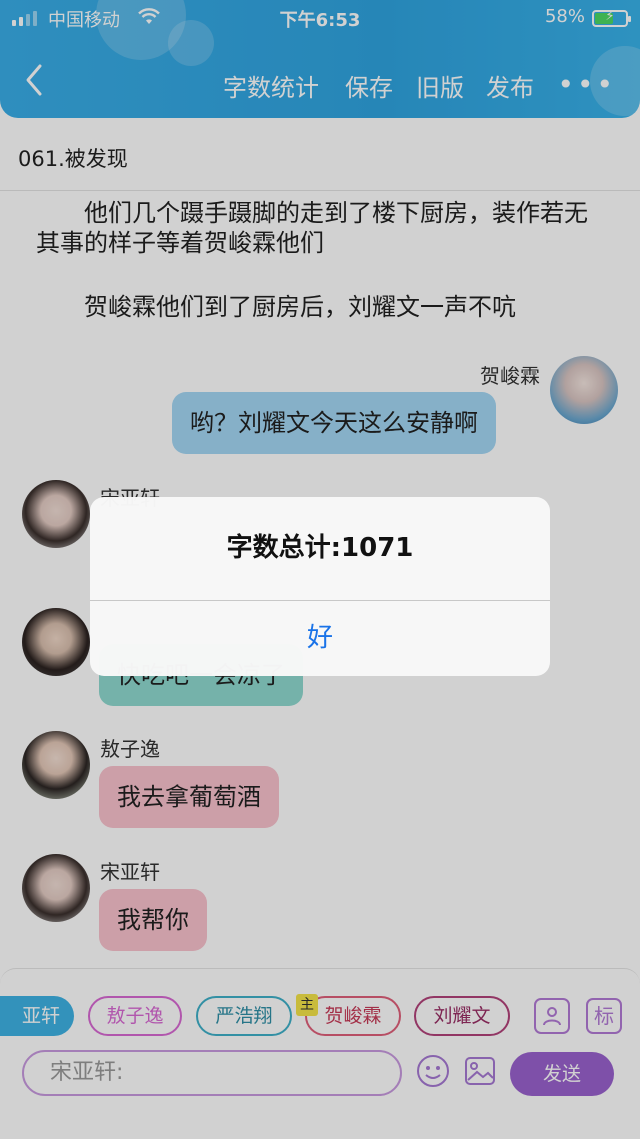  What do you see at coordinates (320, 548) in the screenshot?
I see `dialog-title: 字数总计:1071` at bounding box center [320, 548].